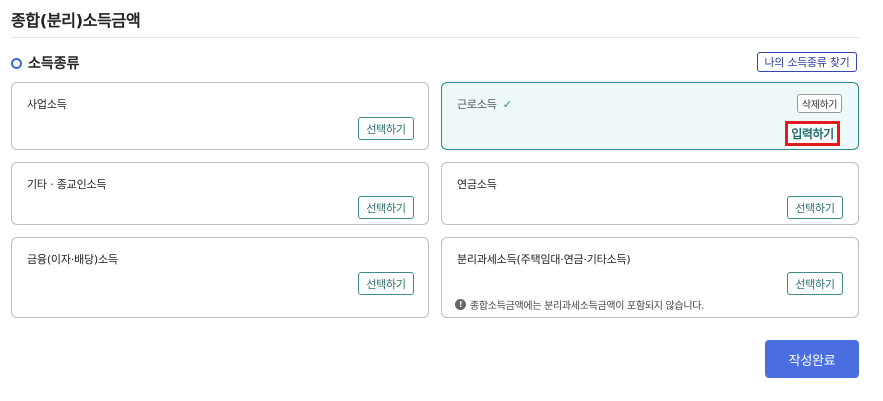 The image size is (883, 401). I want to click on card-label: 연금소득, so click(477, 184).